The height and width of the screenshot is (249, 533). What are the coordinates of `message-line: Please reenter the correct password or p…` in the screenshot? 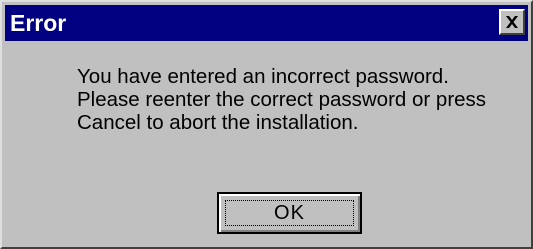 It's located at (282, 99).